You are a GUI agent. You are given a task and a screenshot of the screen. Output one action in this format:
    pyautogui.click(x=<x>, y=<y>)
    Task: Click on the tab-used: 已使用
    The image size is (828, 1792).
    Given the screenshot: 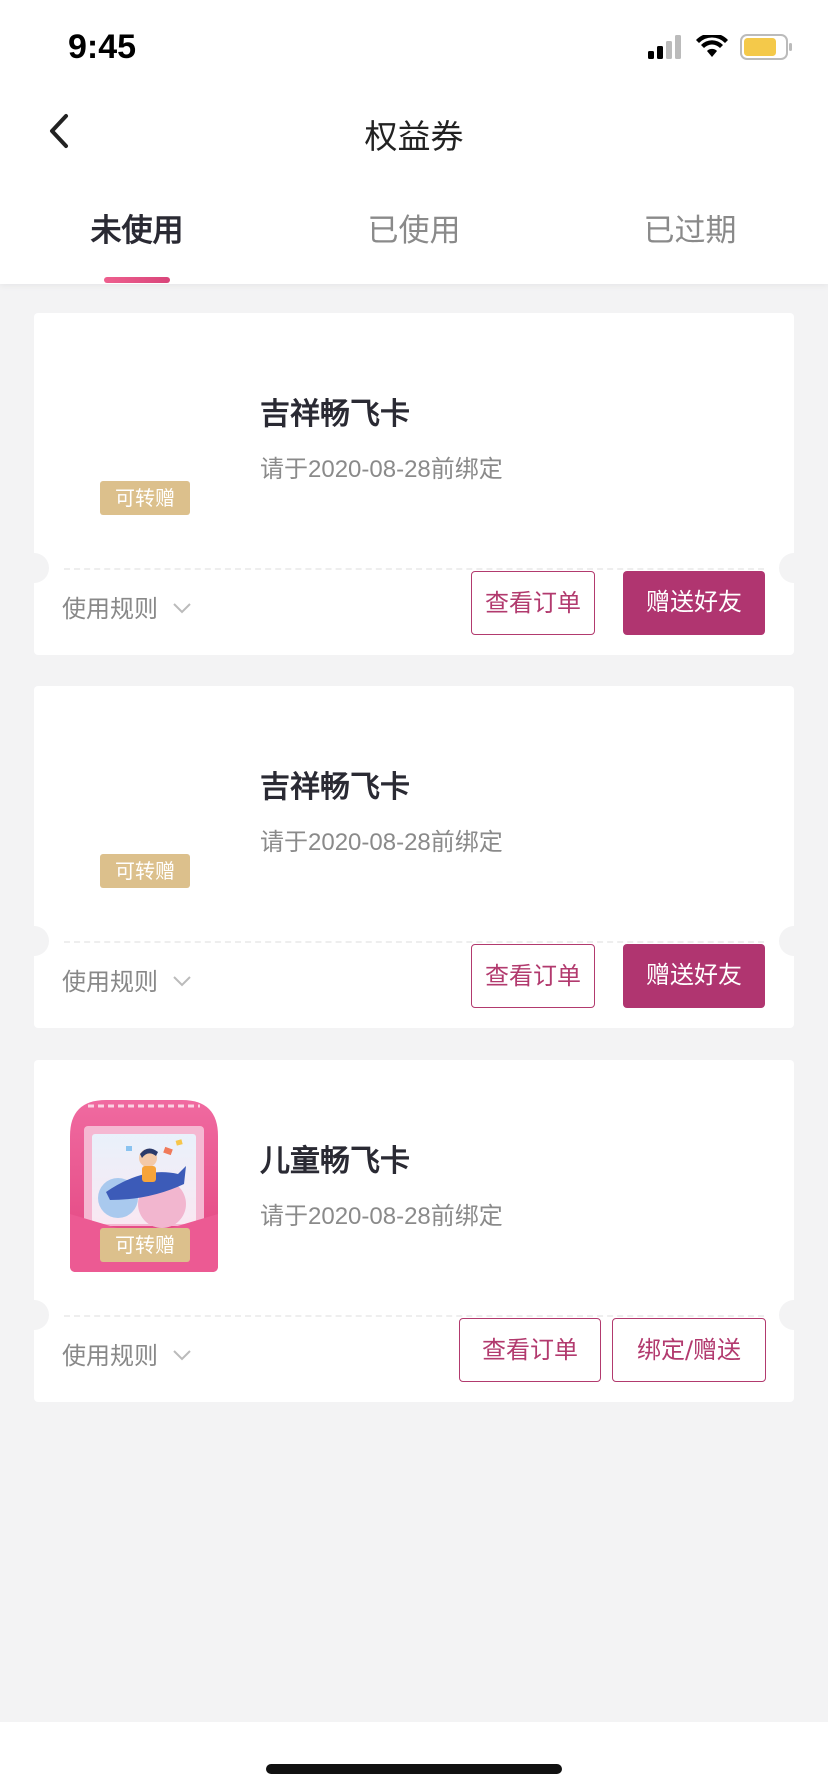 What is the action you would take?
    pyautogui.click(x=414, y=227)
    